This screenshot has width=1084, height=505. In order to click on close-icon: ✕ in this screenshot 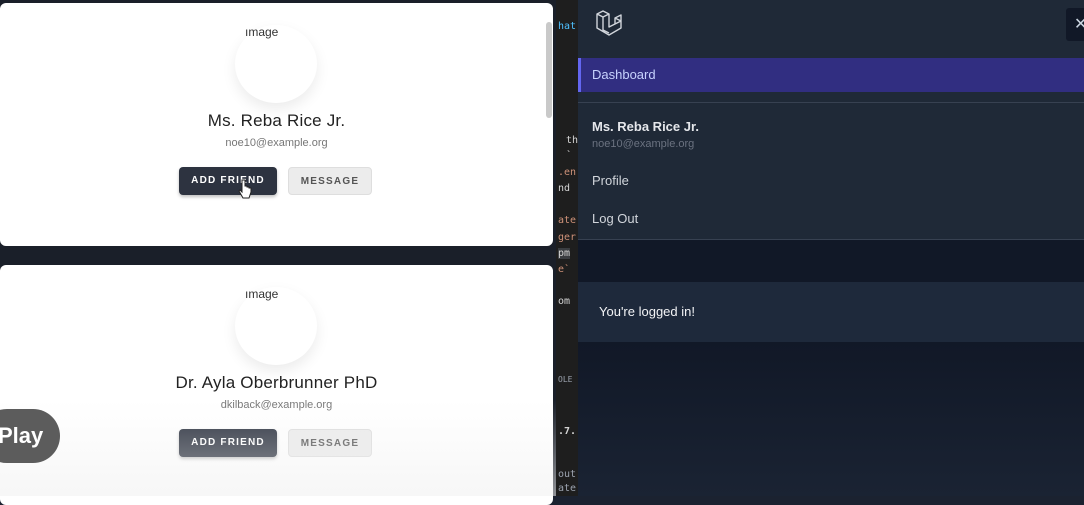, I will do `click(1075, 24)`.